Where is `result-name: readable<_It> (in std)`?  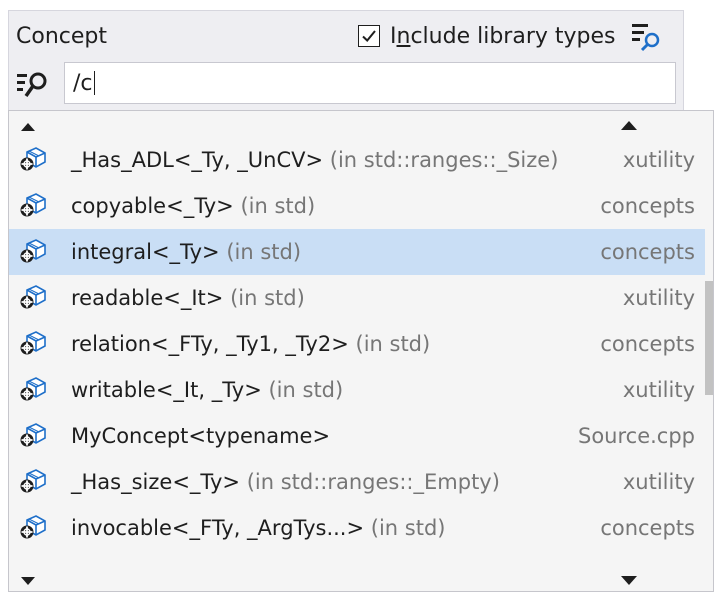
result-name: readable<_It> (in std) is located at coordinates (188, 298).